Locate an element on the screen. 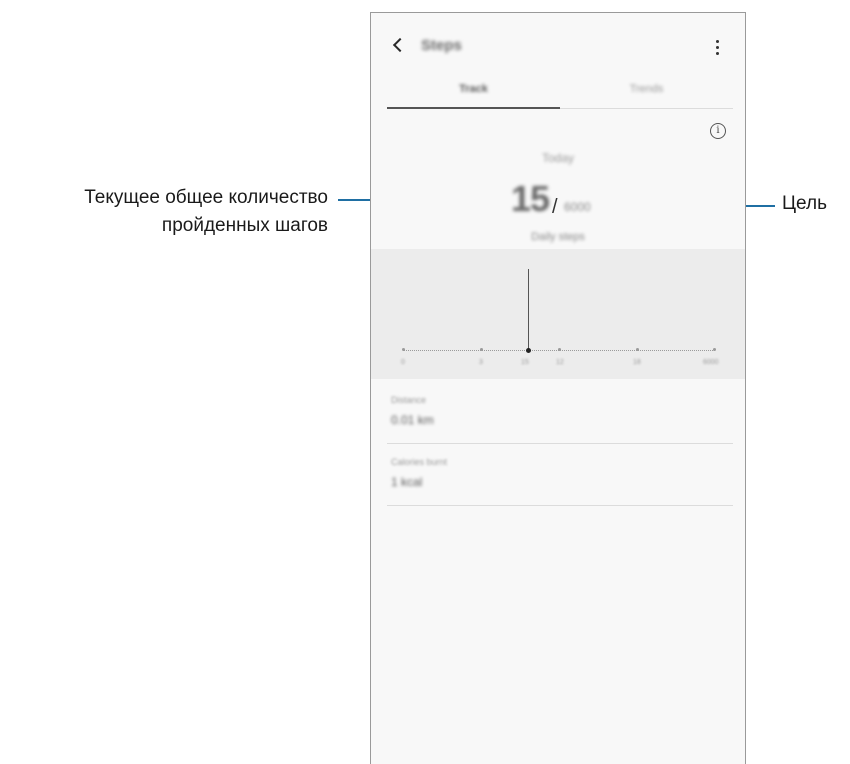 Image resolution: width=850 pixels, height=764 pixels. stat-value-calories: 1 kcal is located at coordinates (407, 482).